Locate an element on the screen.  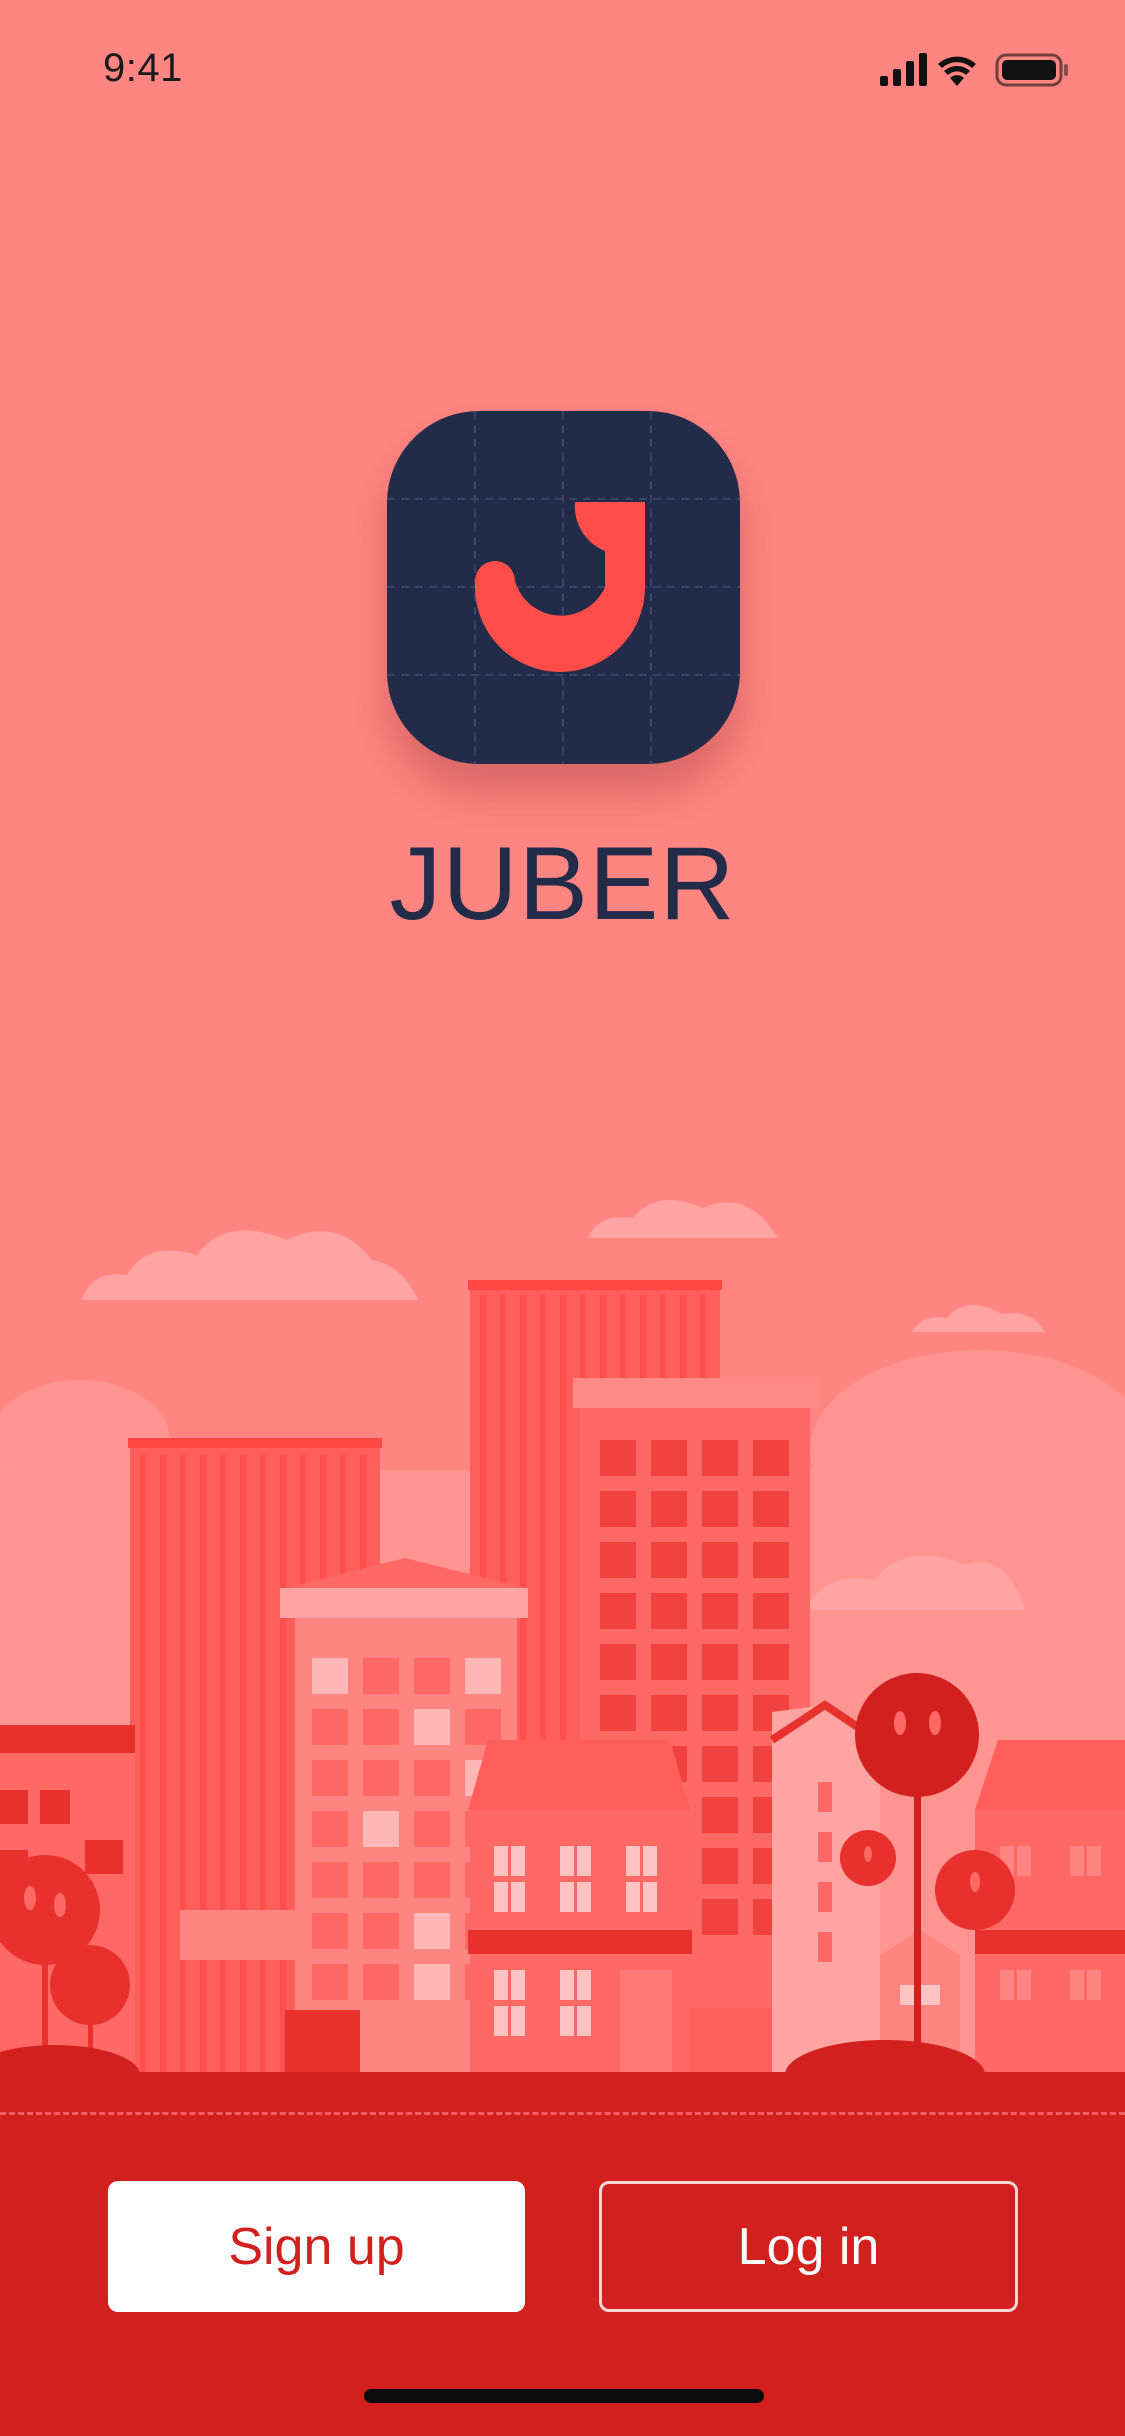
app-logo is located at coordinates (563, 587).